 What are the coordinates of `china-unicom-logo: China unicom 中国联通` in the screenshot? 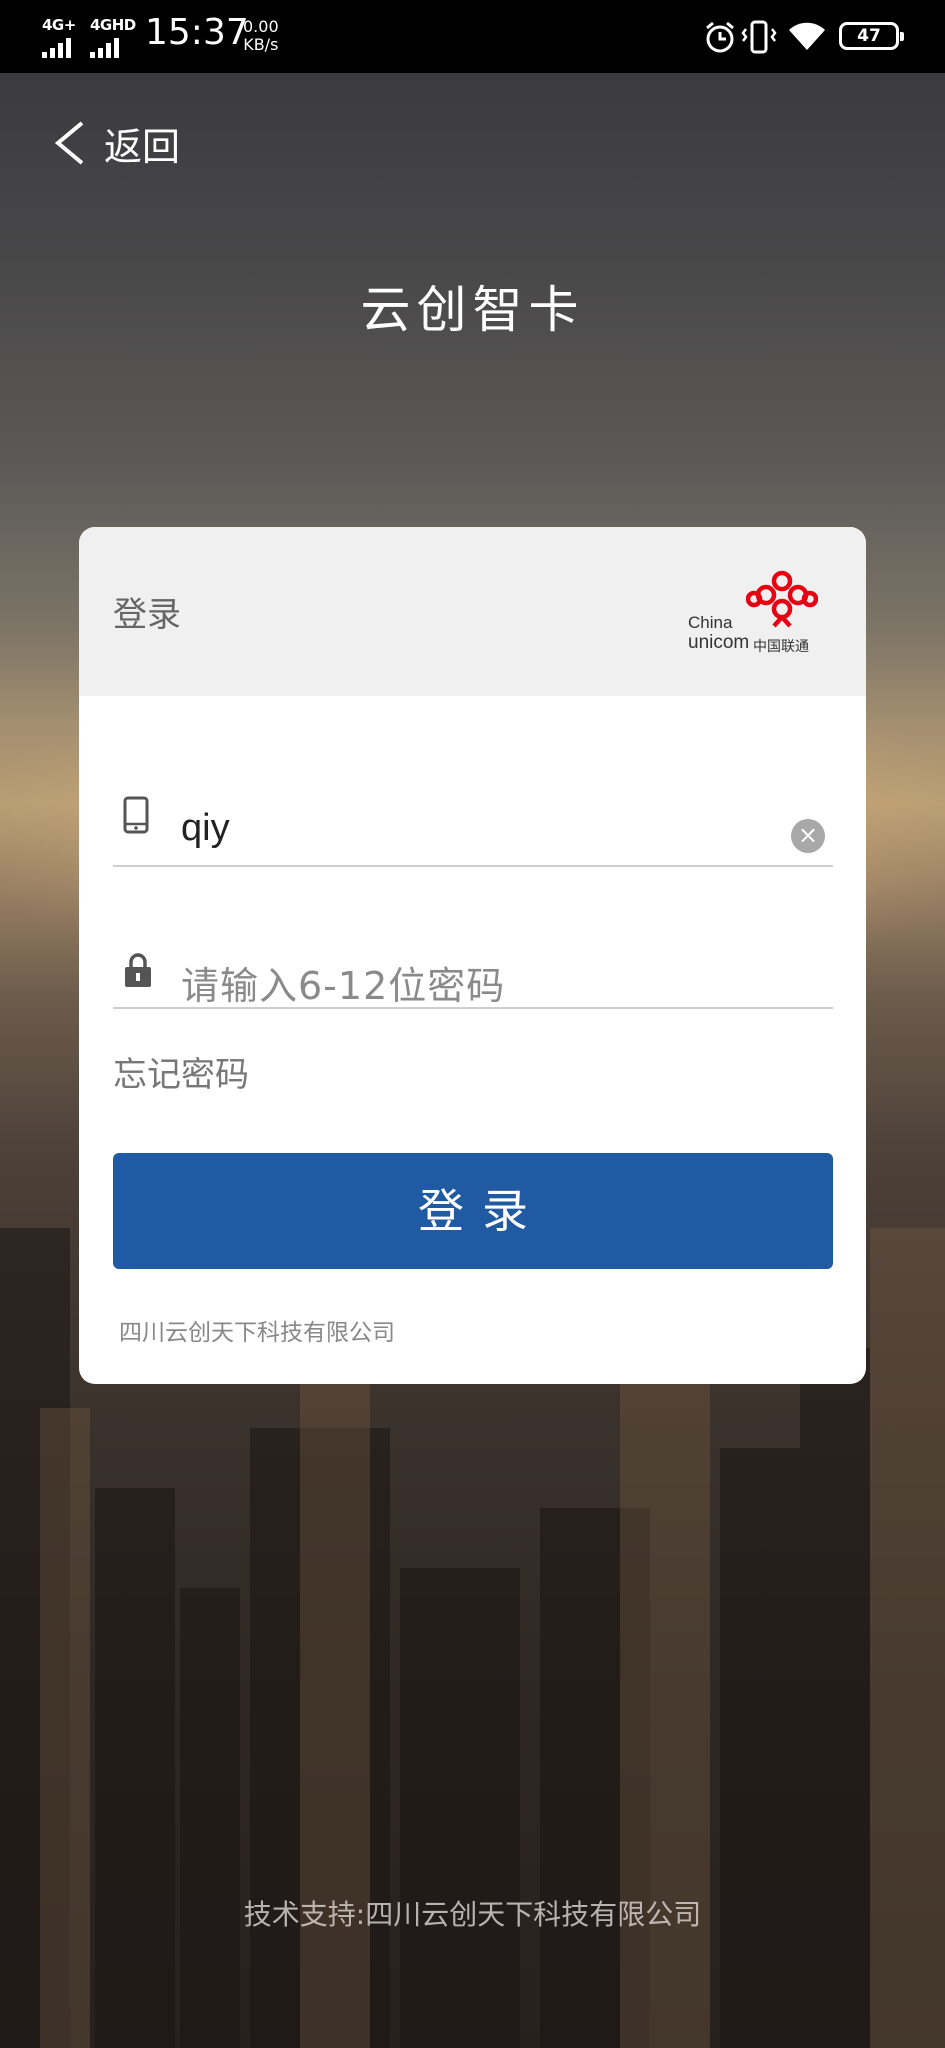 It's located at (754, 614).